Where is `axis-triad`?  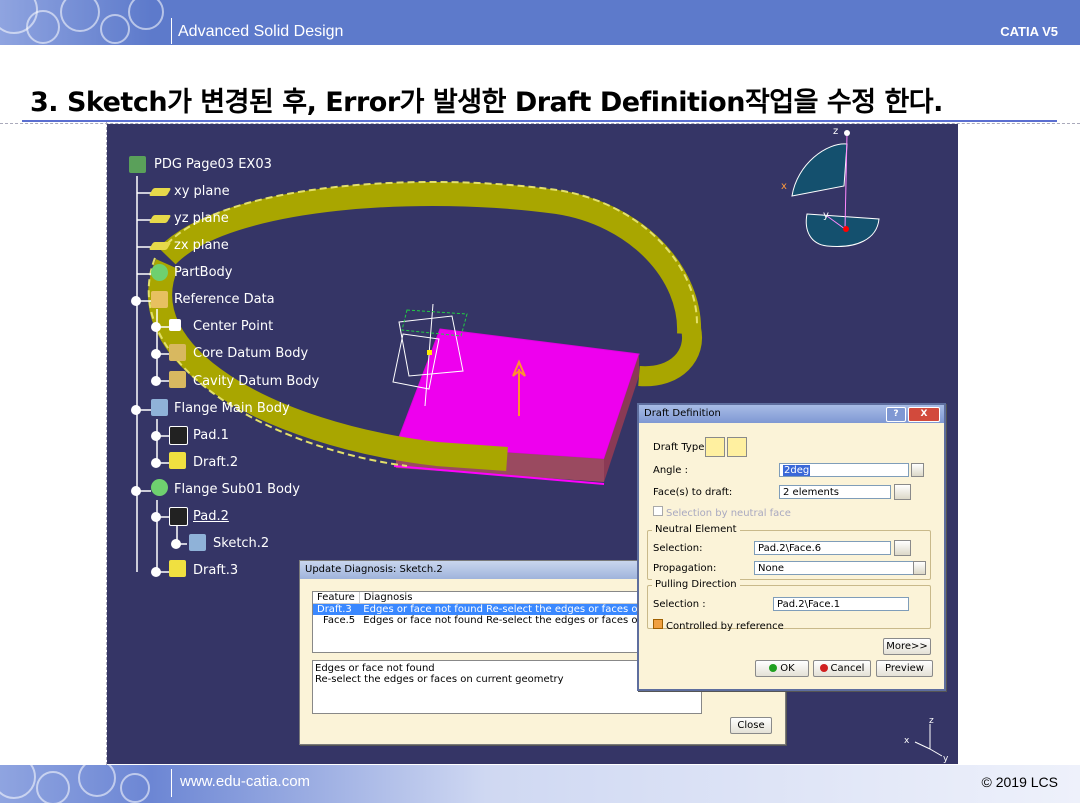
axis-triad is located at coordinates (928, 740).